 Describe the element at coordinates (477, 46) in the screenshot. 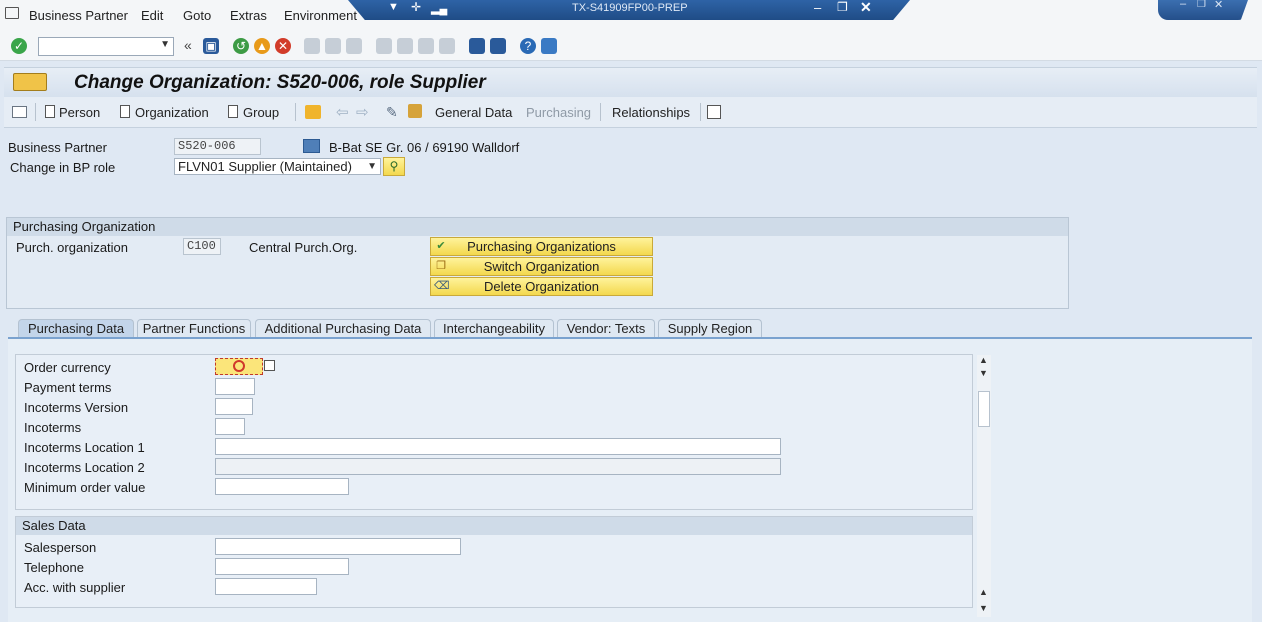

I see `new-session-icon` at that location.